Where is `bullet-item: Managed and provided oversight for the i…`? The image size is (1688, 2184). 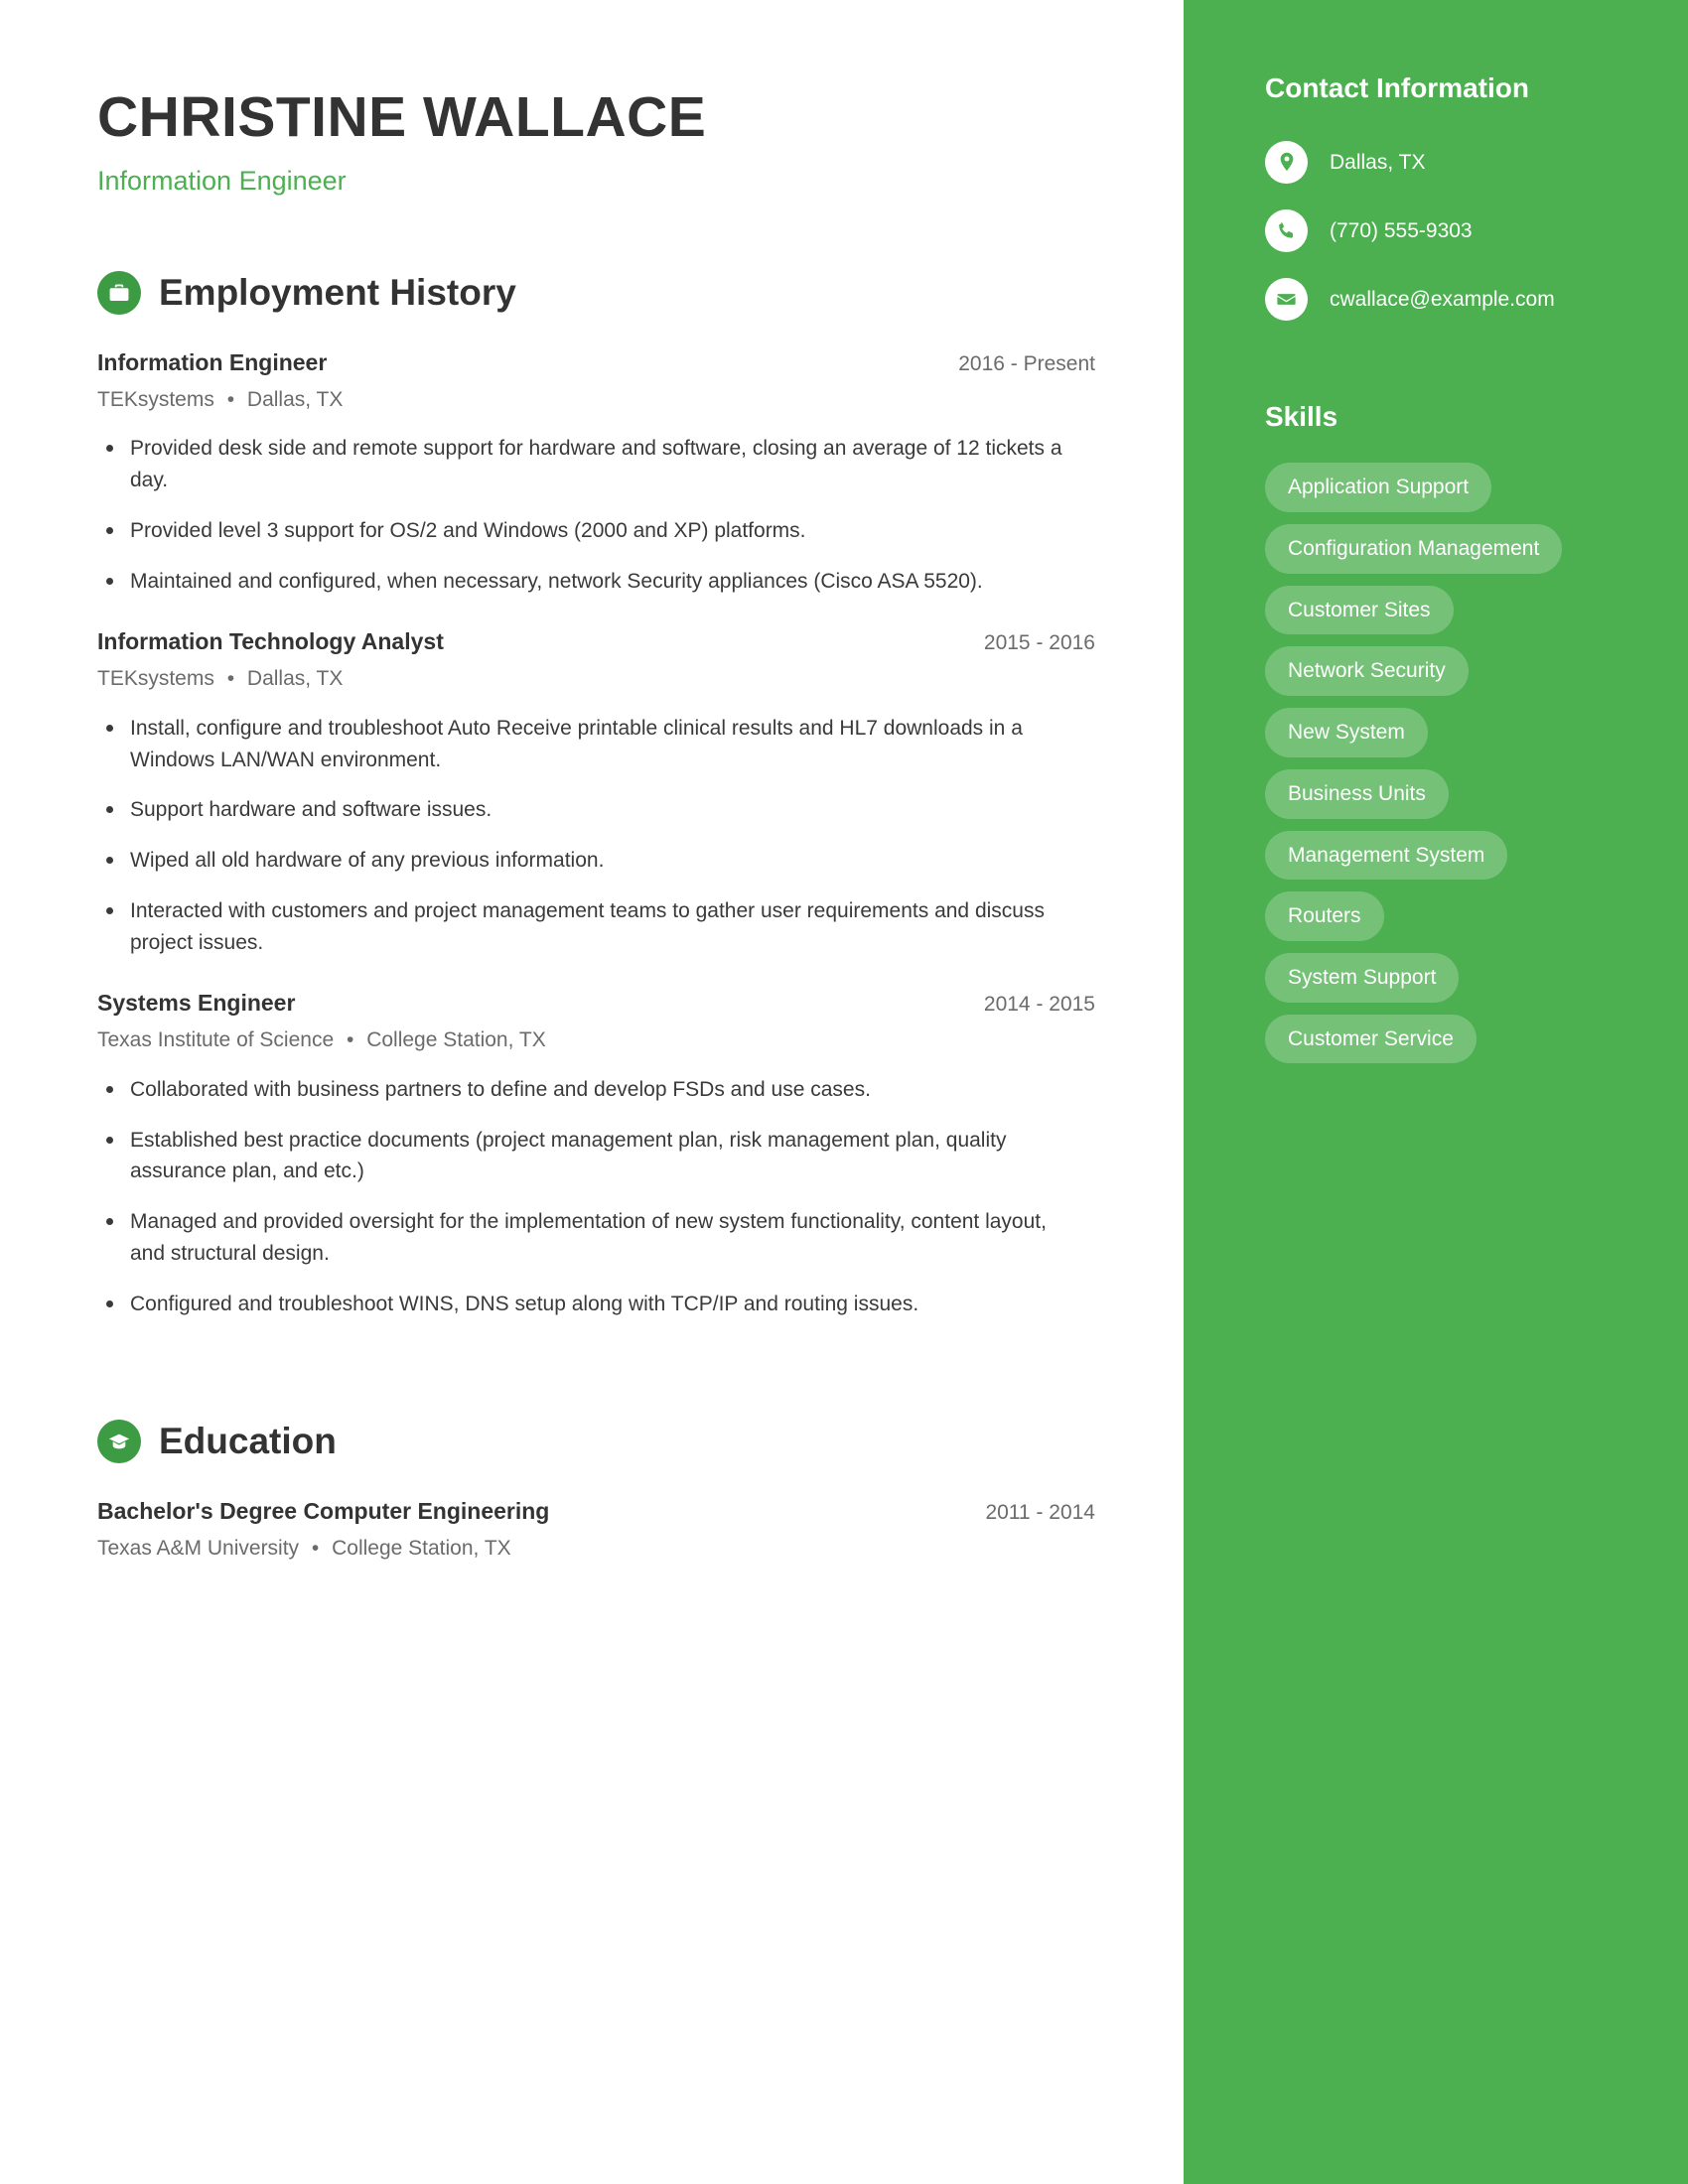 bullet-item: Managed and provided oversight for the i… is located at coordinates (588, 1238).